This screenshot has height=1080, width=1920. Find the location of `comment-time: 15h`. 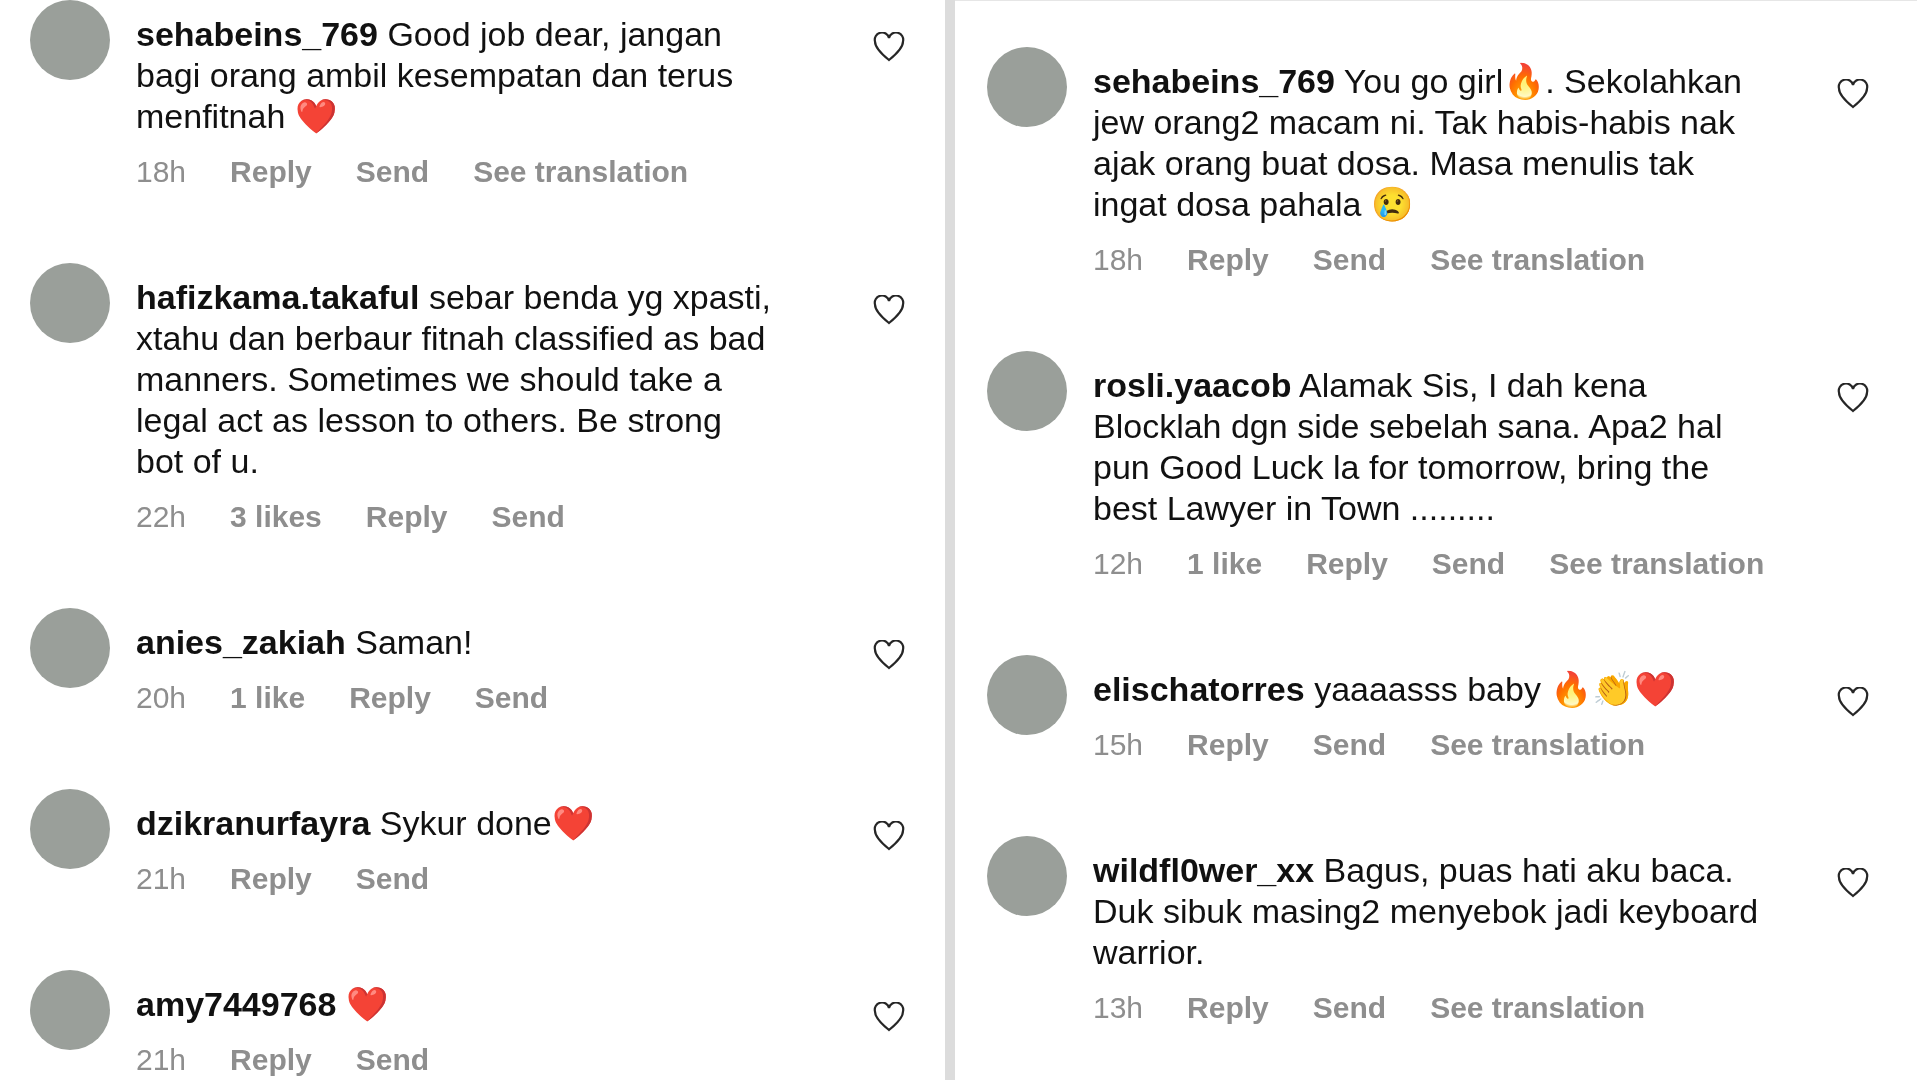

comment-time: 15h is located at coordinates (1118, 745).